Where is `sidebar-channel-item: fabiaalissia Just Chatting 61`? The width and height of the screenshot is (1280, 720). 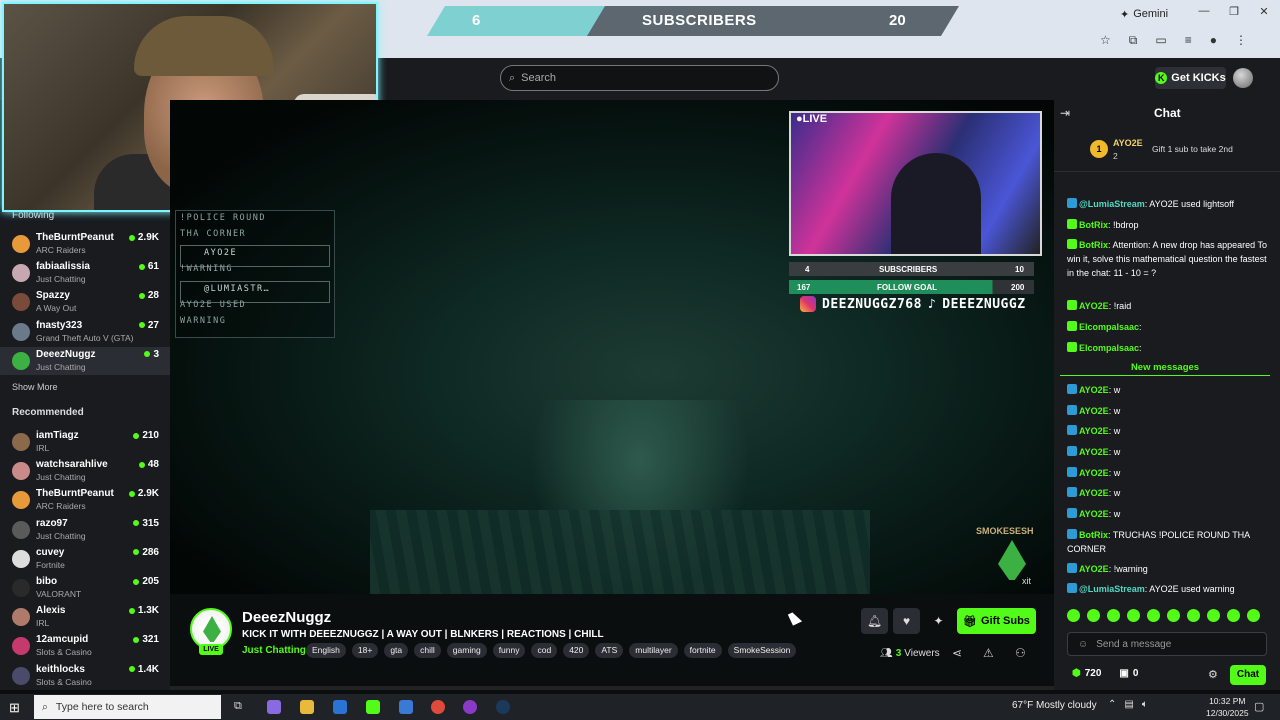
sidebar-channel-item: fabiaalissia Just Chatting 61 is located at coordinates (85, 273).